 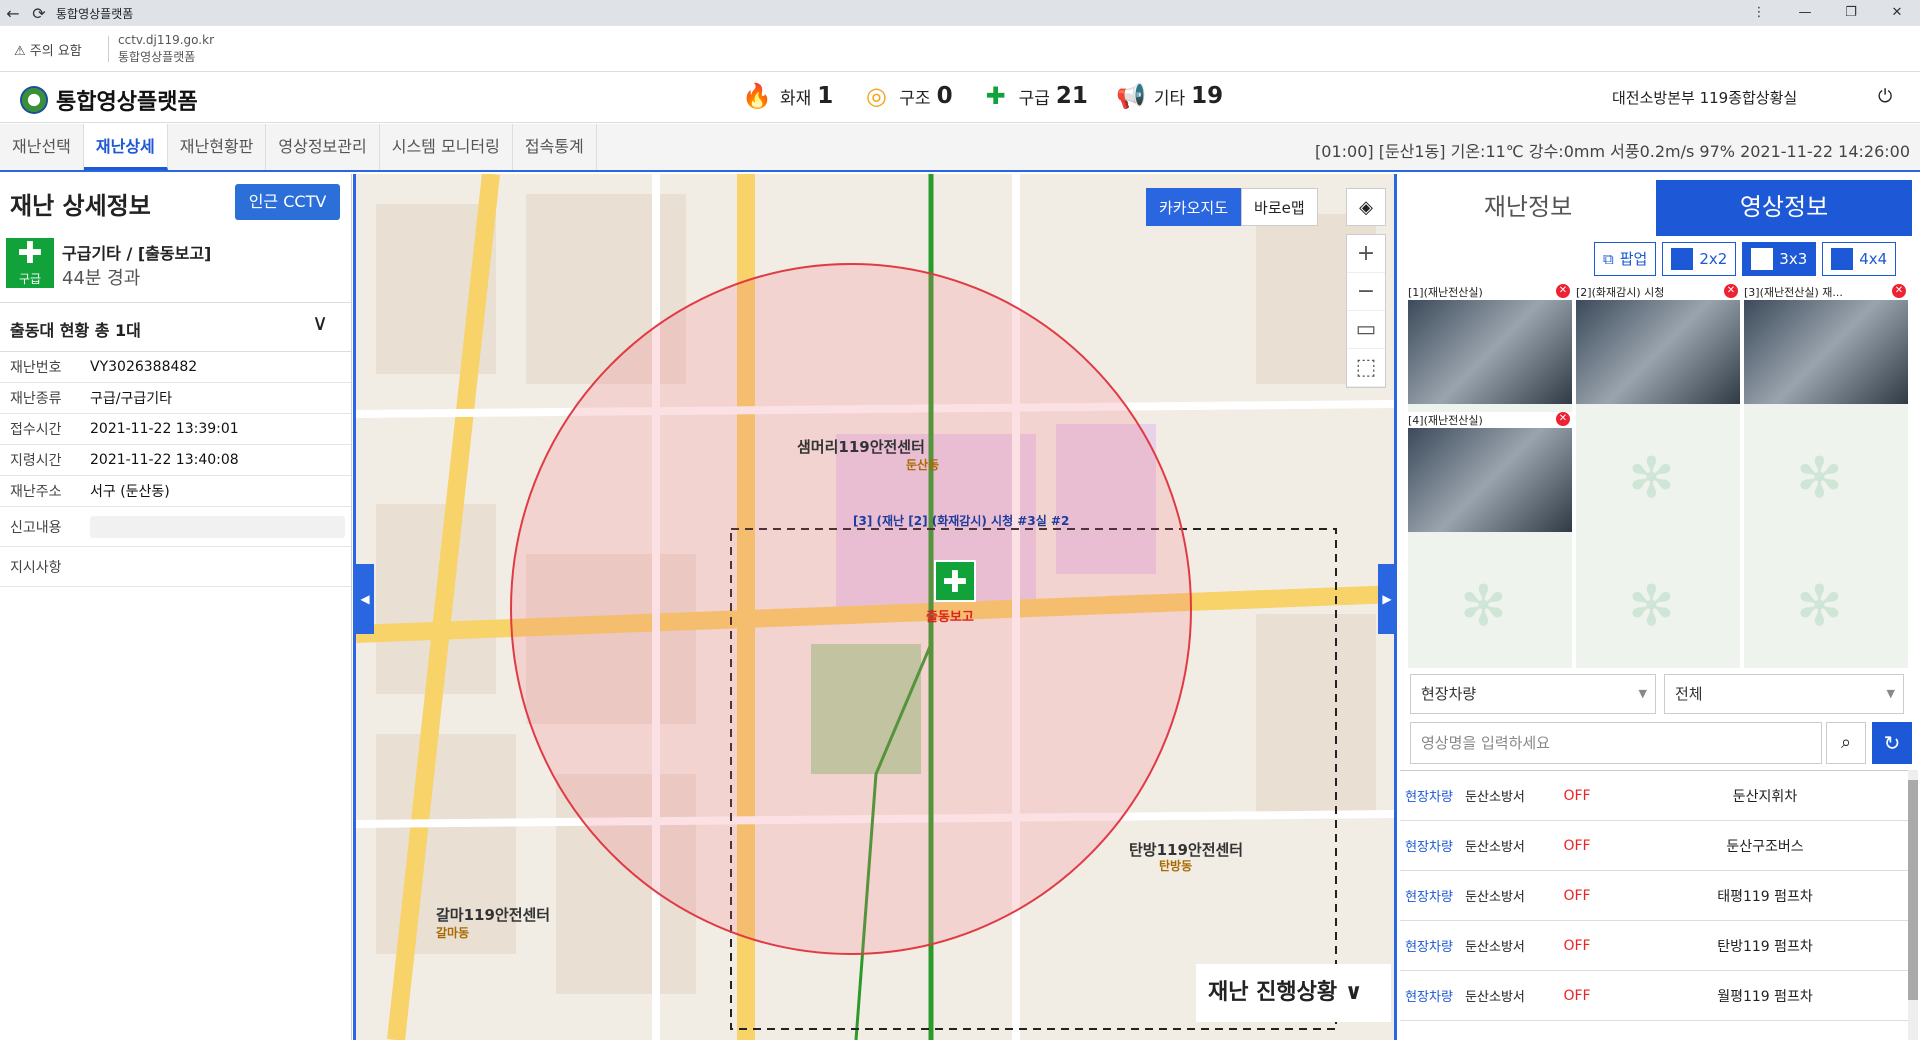 I want to click on kakao-map-button: 카카오지도, so click(x=1194, y=207).